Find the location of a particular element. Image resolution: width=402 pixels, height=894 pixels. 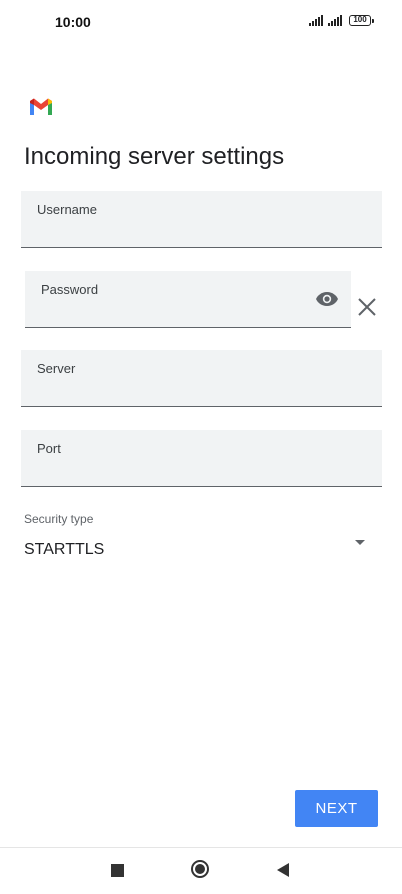

security-type-label: Security type is located at coordinates (59, 519).